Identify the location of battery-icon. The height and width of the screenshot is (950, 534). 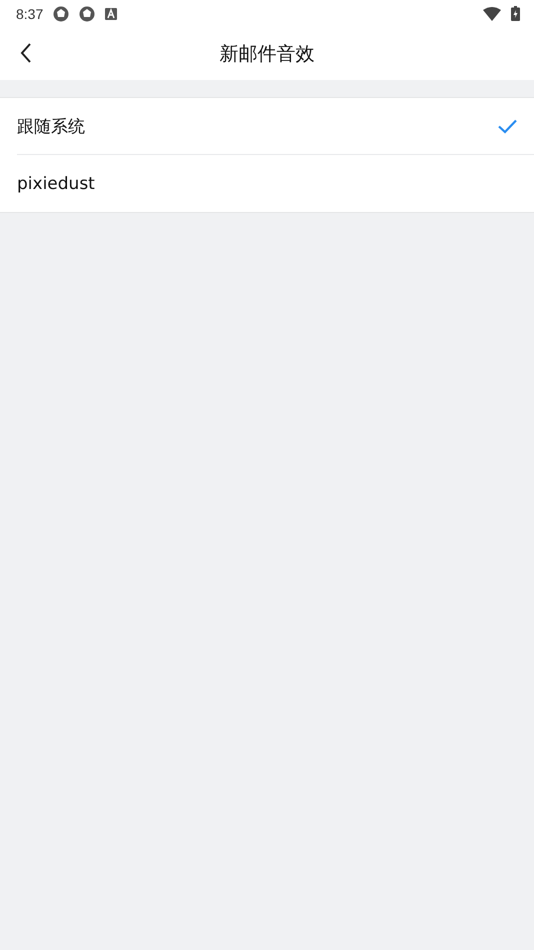
(515, 13).